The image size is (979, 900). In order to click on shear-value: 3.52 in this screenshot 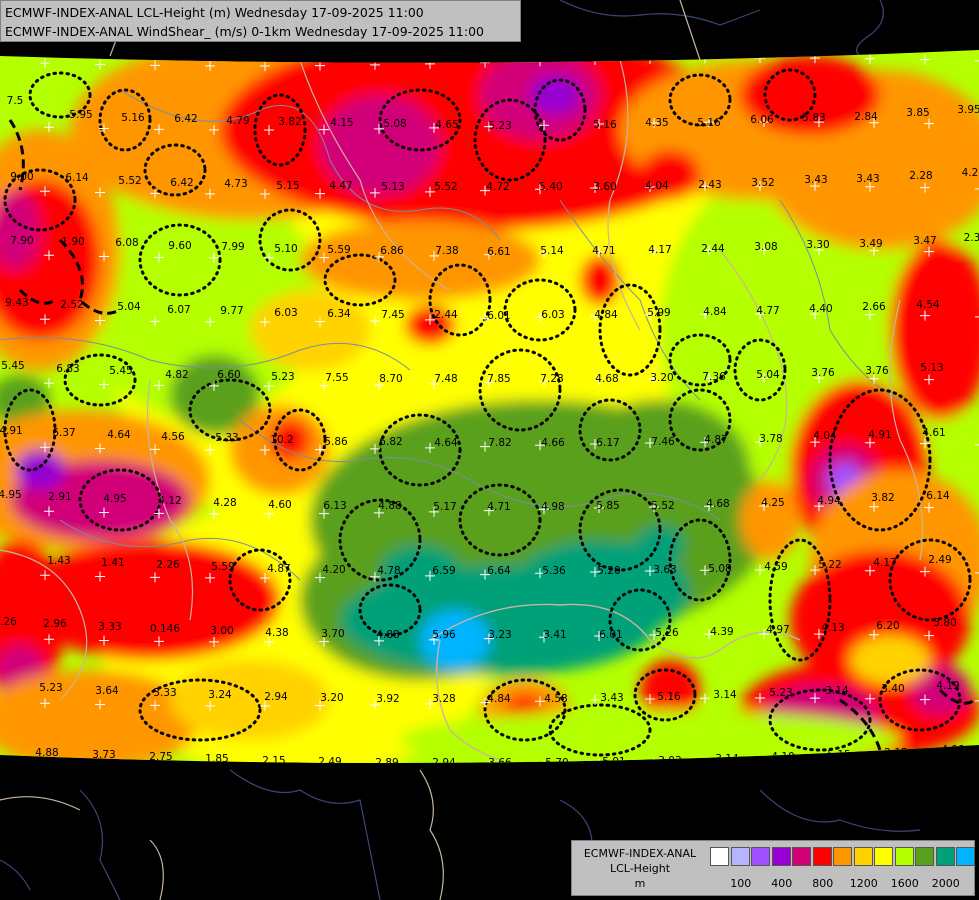, I will do `click(762, 183)`.